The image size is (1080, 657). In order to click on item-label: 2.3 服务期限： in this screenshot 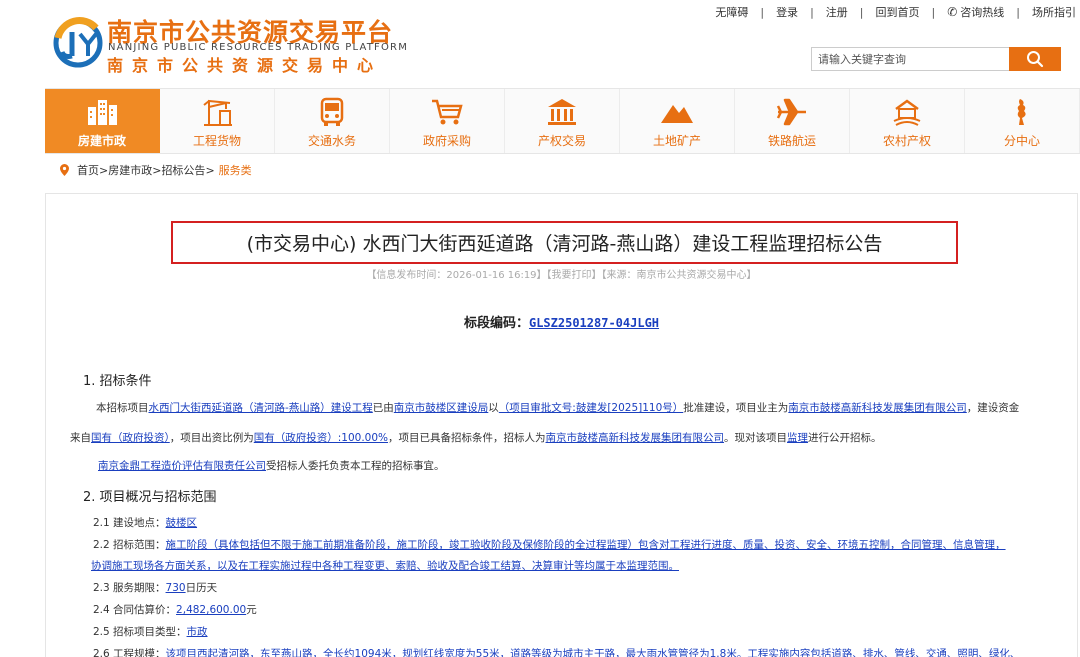, I will do `click(129, 588)`.